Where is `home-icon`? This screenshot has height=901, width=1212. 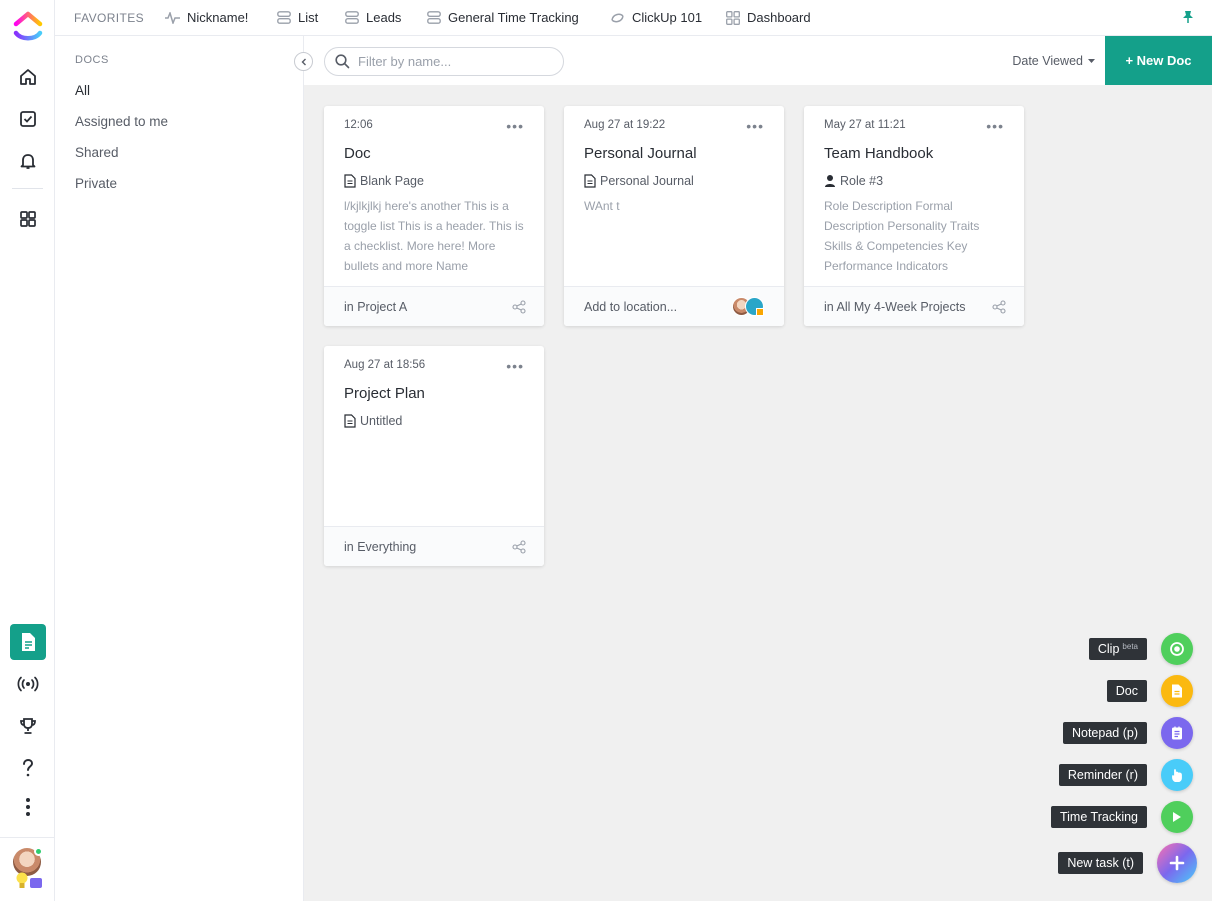
home-icon is located at coordinates (28, 77).